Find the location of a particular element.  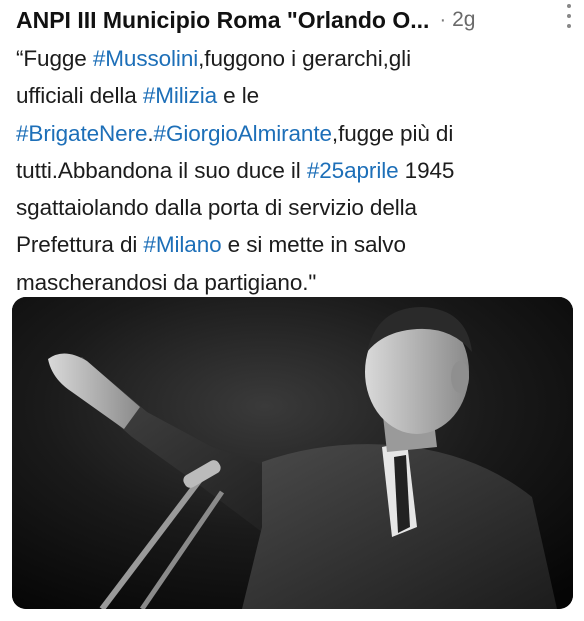

text-segment: e le is located at coordinates (238, 96).